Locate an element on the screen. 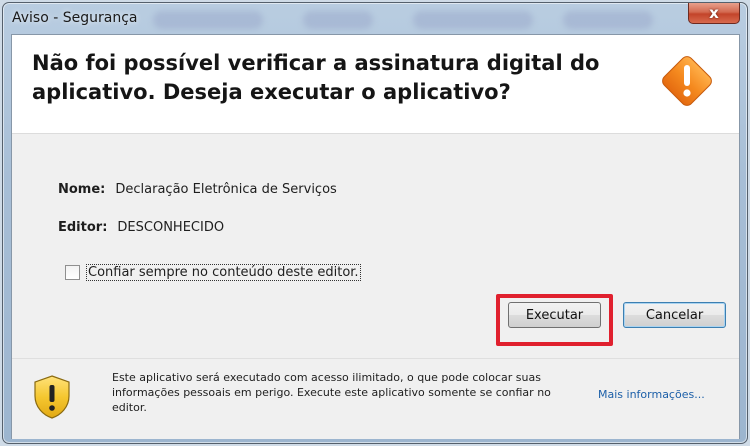  publisher-value: DESCONHECIDO is located at coordinates (171, 227).